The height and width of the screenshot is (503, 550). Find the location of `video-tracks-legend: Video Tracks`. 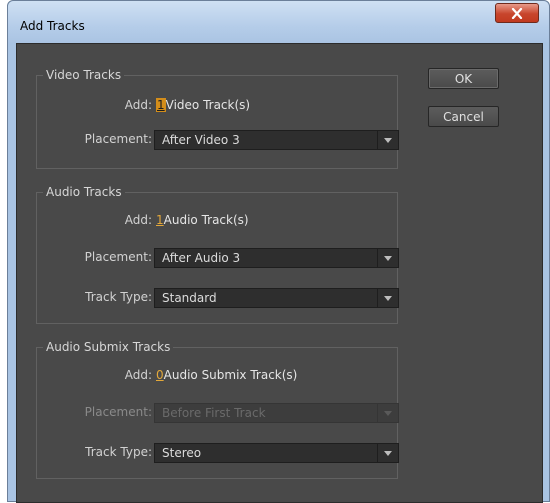

video-tracks-legend: Video Tracks is located at coordinates (84, 75).